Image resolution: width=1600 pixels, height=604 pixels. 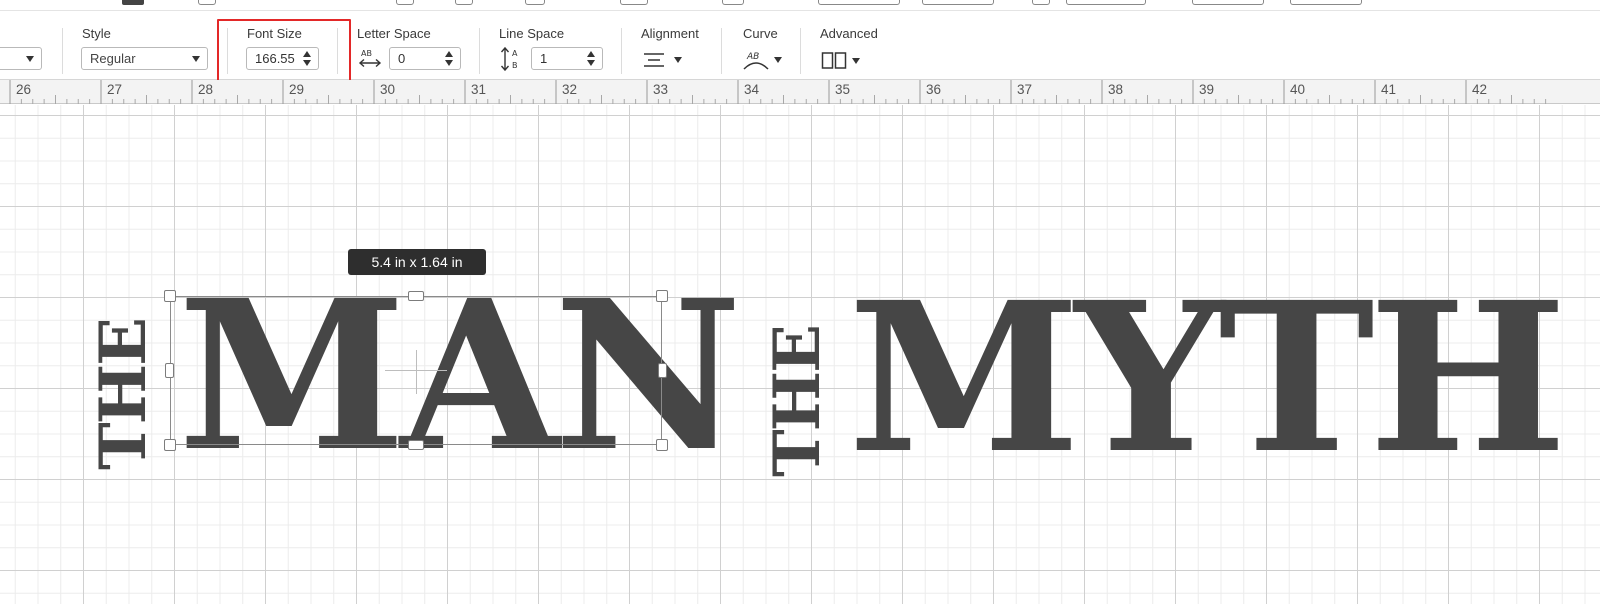 I want to click on ruler-label: 32, so click(x=570, y=89).